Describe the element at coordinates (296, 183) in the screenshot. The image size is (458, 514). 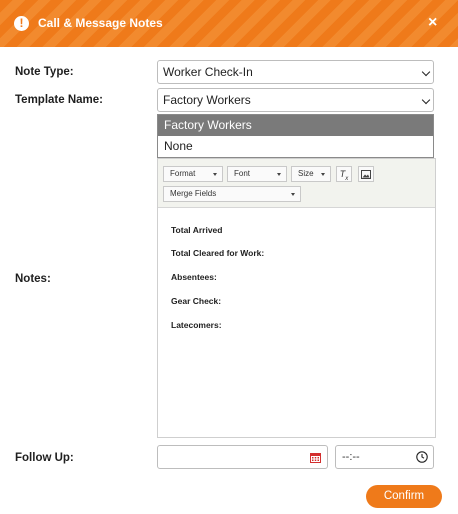
I see `editor-toolbar: Format Font Size Tx Merge Fields` at that location.